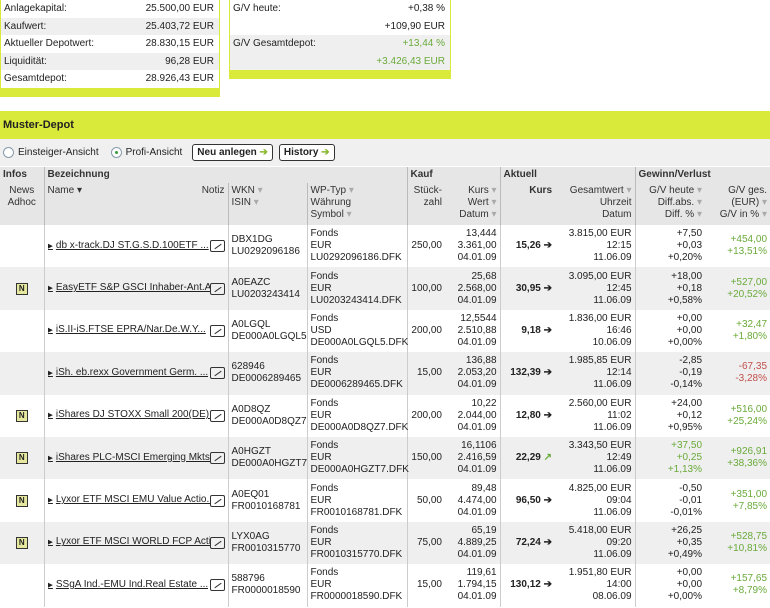  Describe the element at coordinates (385, 125) in the screenshot. I see `depot-title: Muster-Depot` at that location.